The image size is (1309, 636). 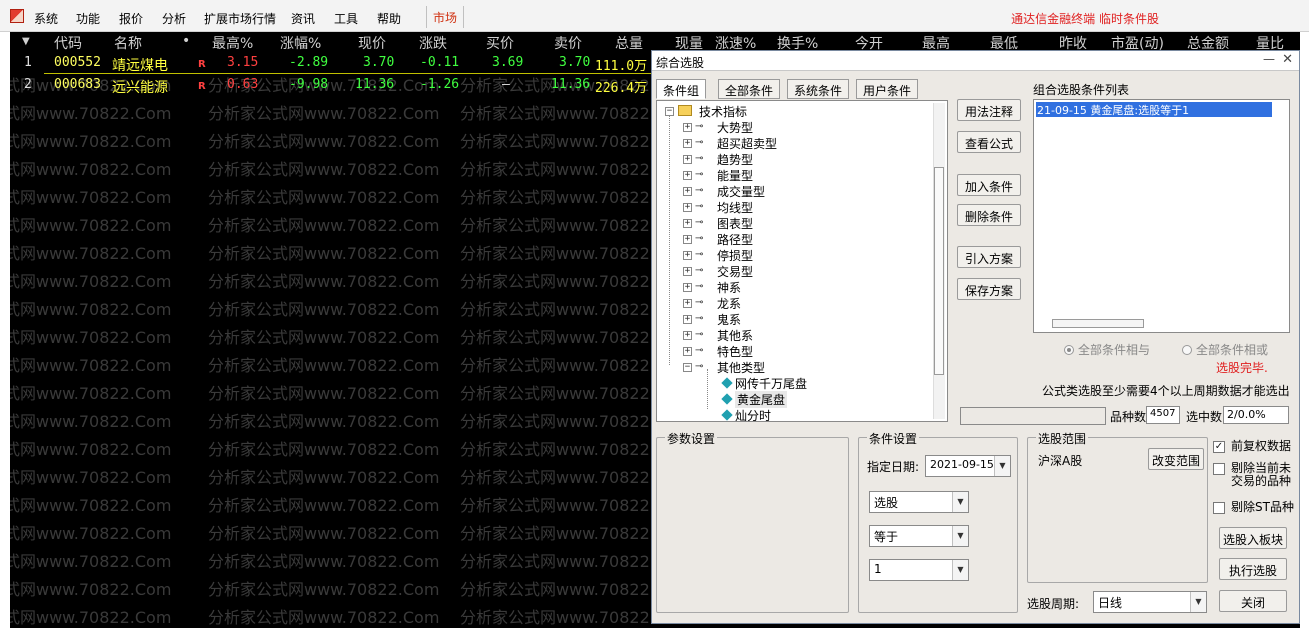 I want to click on col-change-pct: 涨幅%, so click(x=300, y=43).